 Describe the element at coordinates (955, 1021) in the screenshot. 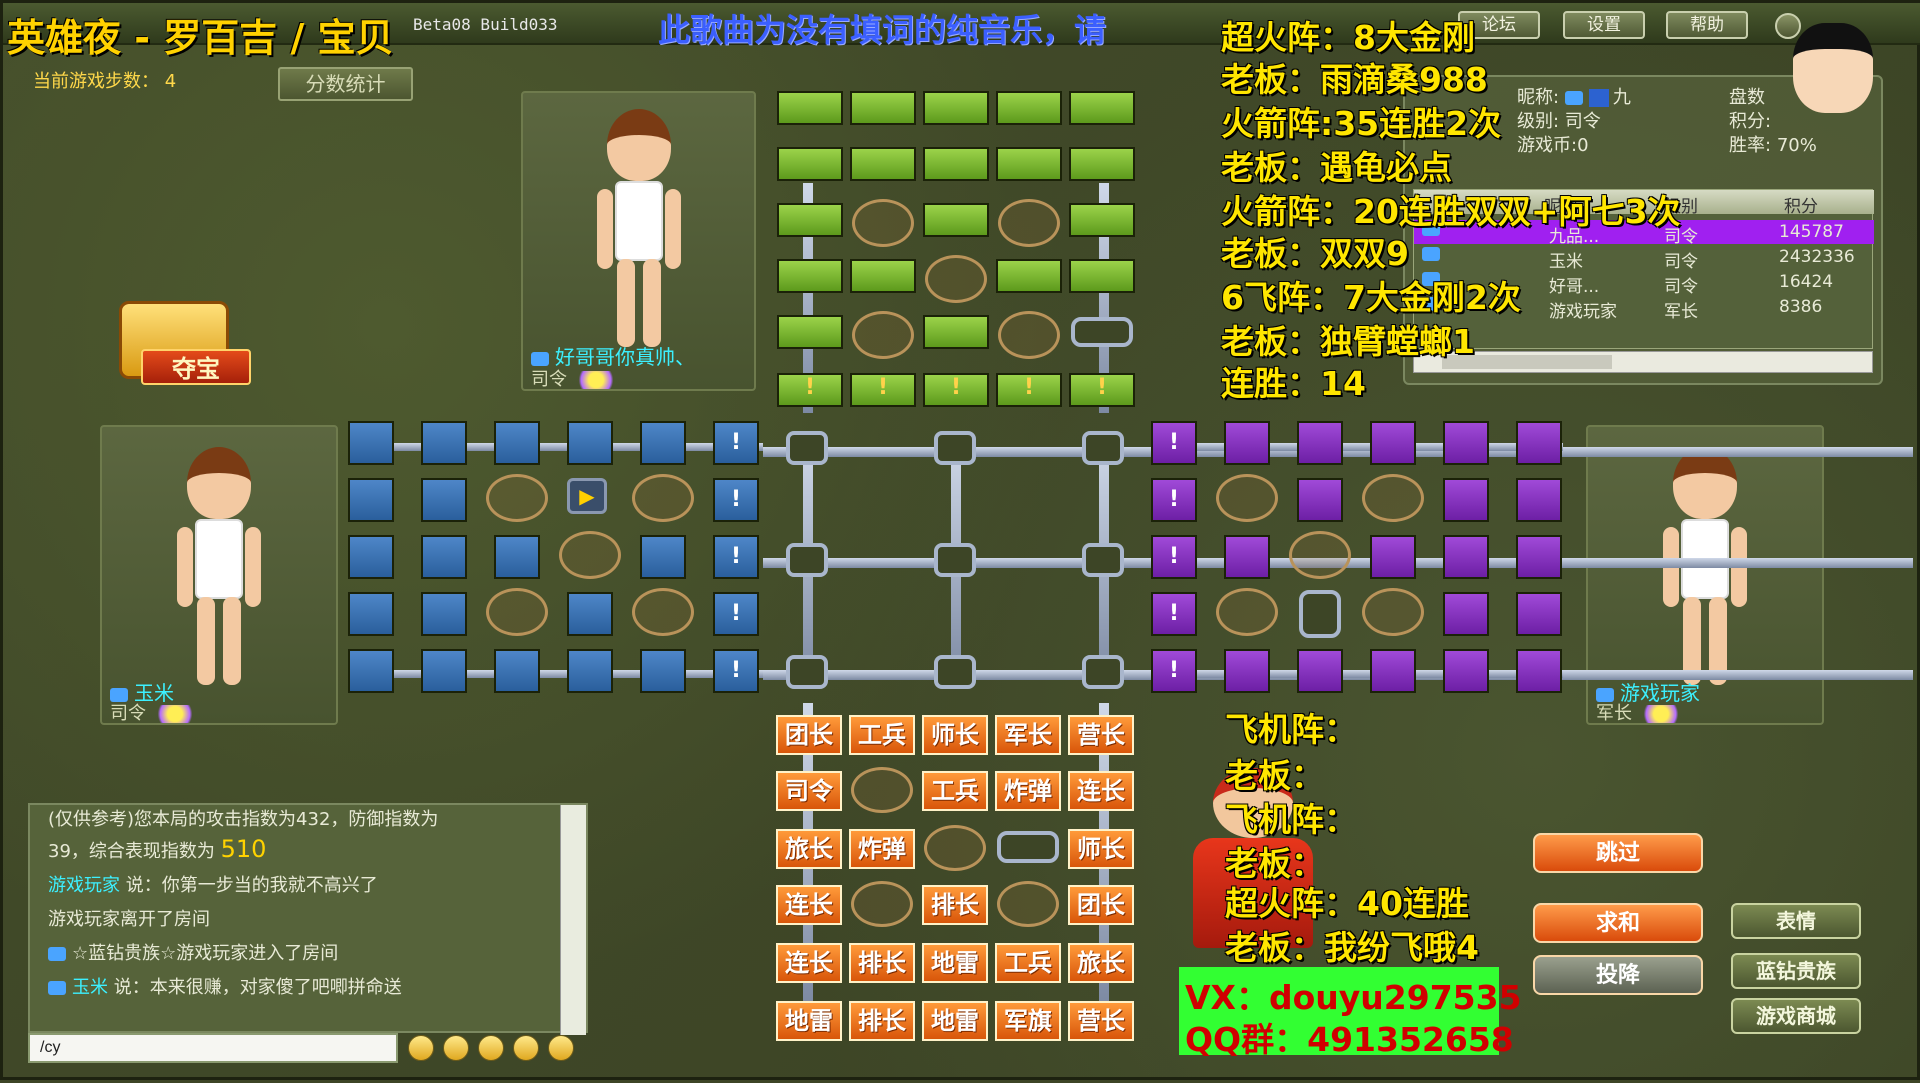

I see `orange-piece: 地雷` at that location.